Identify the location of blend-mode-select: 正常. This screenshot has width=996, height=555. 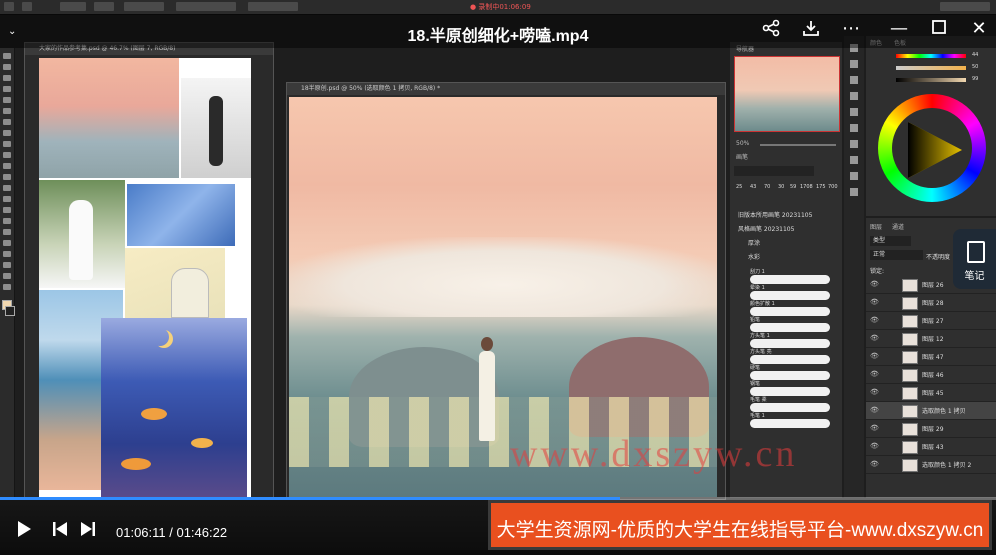
(896, 255).